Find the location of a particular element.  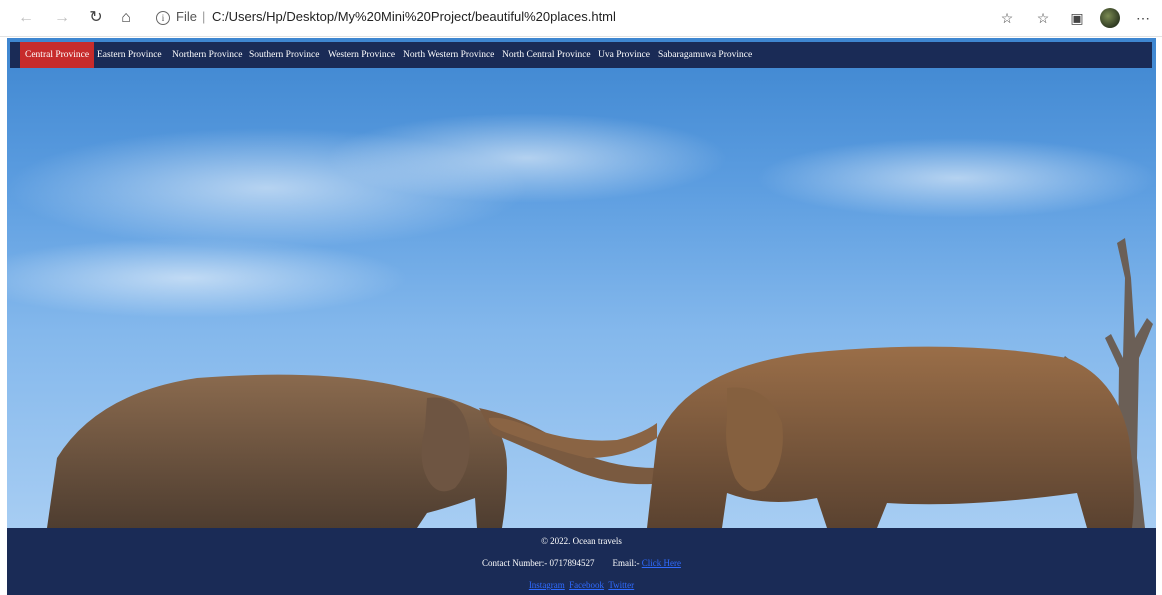

contact-number: Contact Number:- 0717894527 is located at coordinates (538, 563).